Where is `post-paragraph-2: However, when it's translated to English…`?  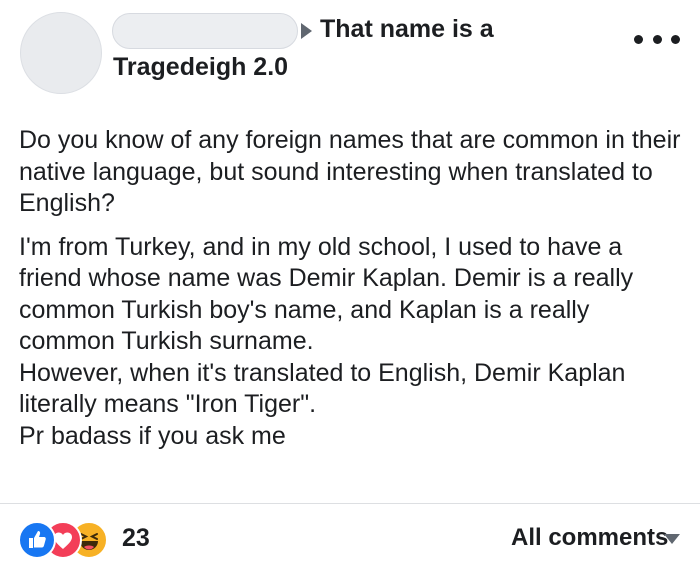
post-paragraph-2: However, when it's translated to English… is located at coordinates (322, 388).